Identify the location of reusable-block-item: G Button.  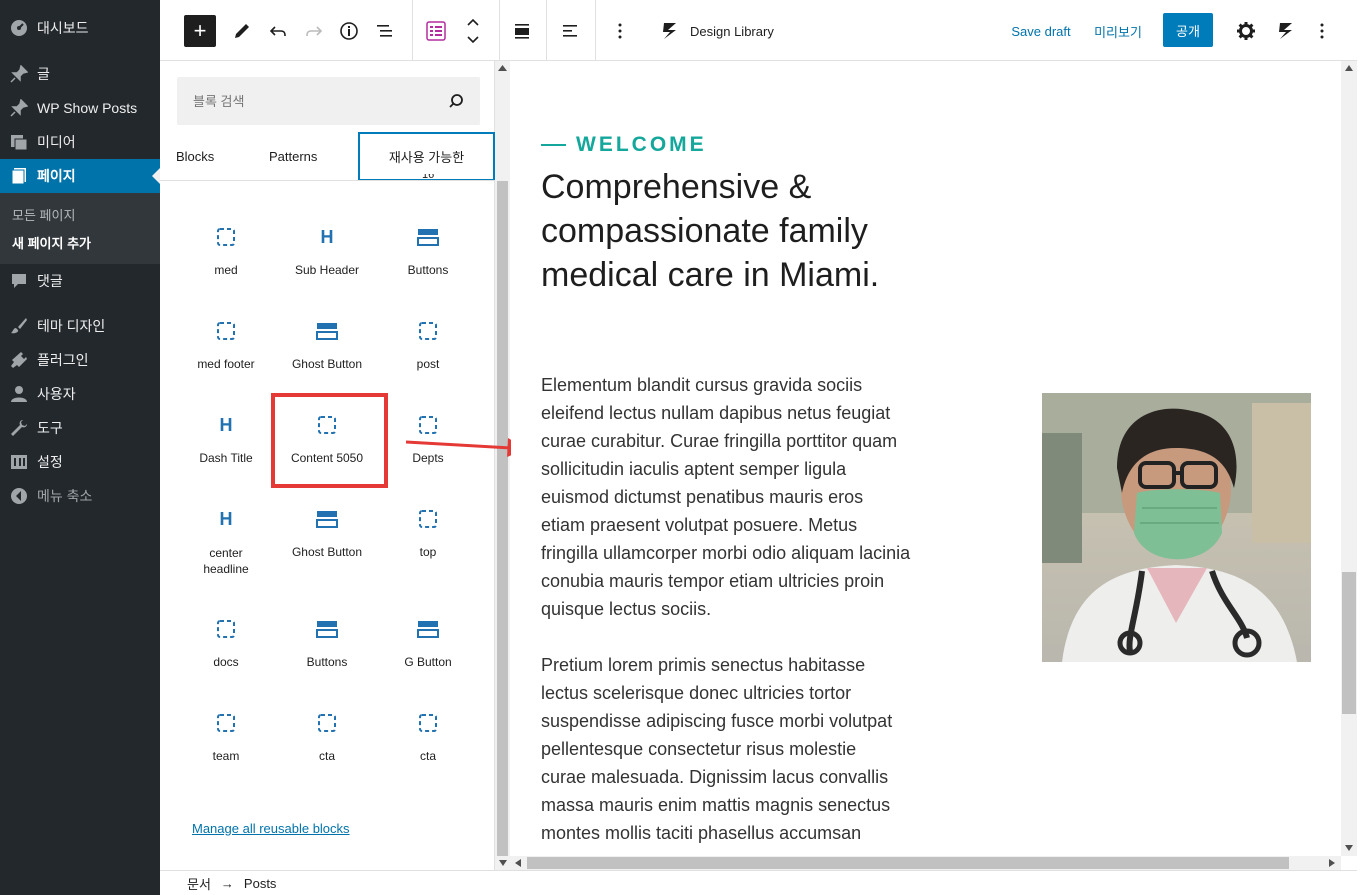
(428, 643).